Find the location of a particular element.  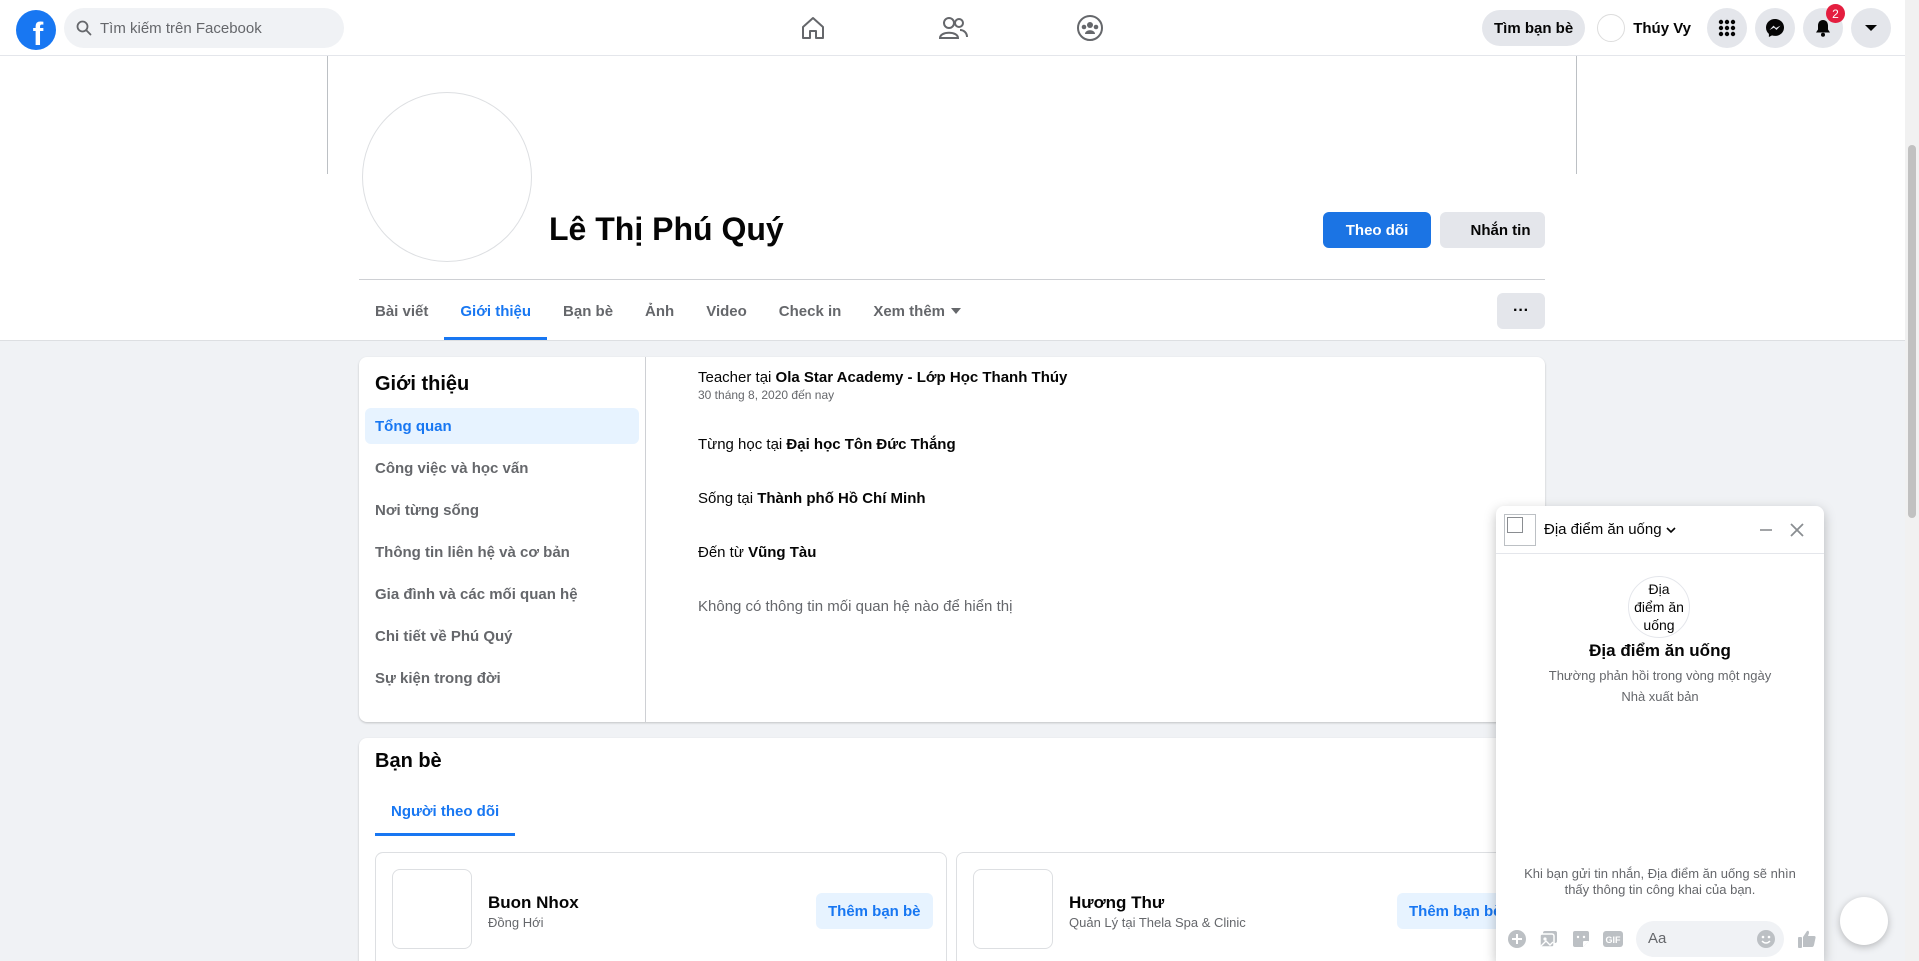

about-menu-places: Nơi từng sống is located at coordinates (502, 510).